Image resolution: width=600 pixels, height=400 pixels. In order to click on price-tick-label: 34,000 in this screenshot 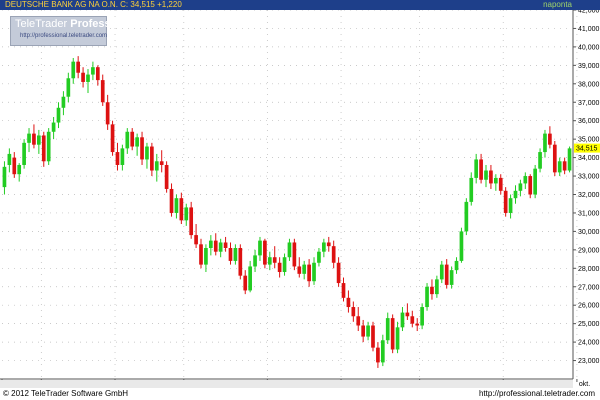, I will do `click(589, 158)`.